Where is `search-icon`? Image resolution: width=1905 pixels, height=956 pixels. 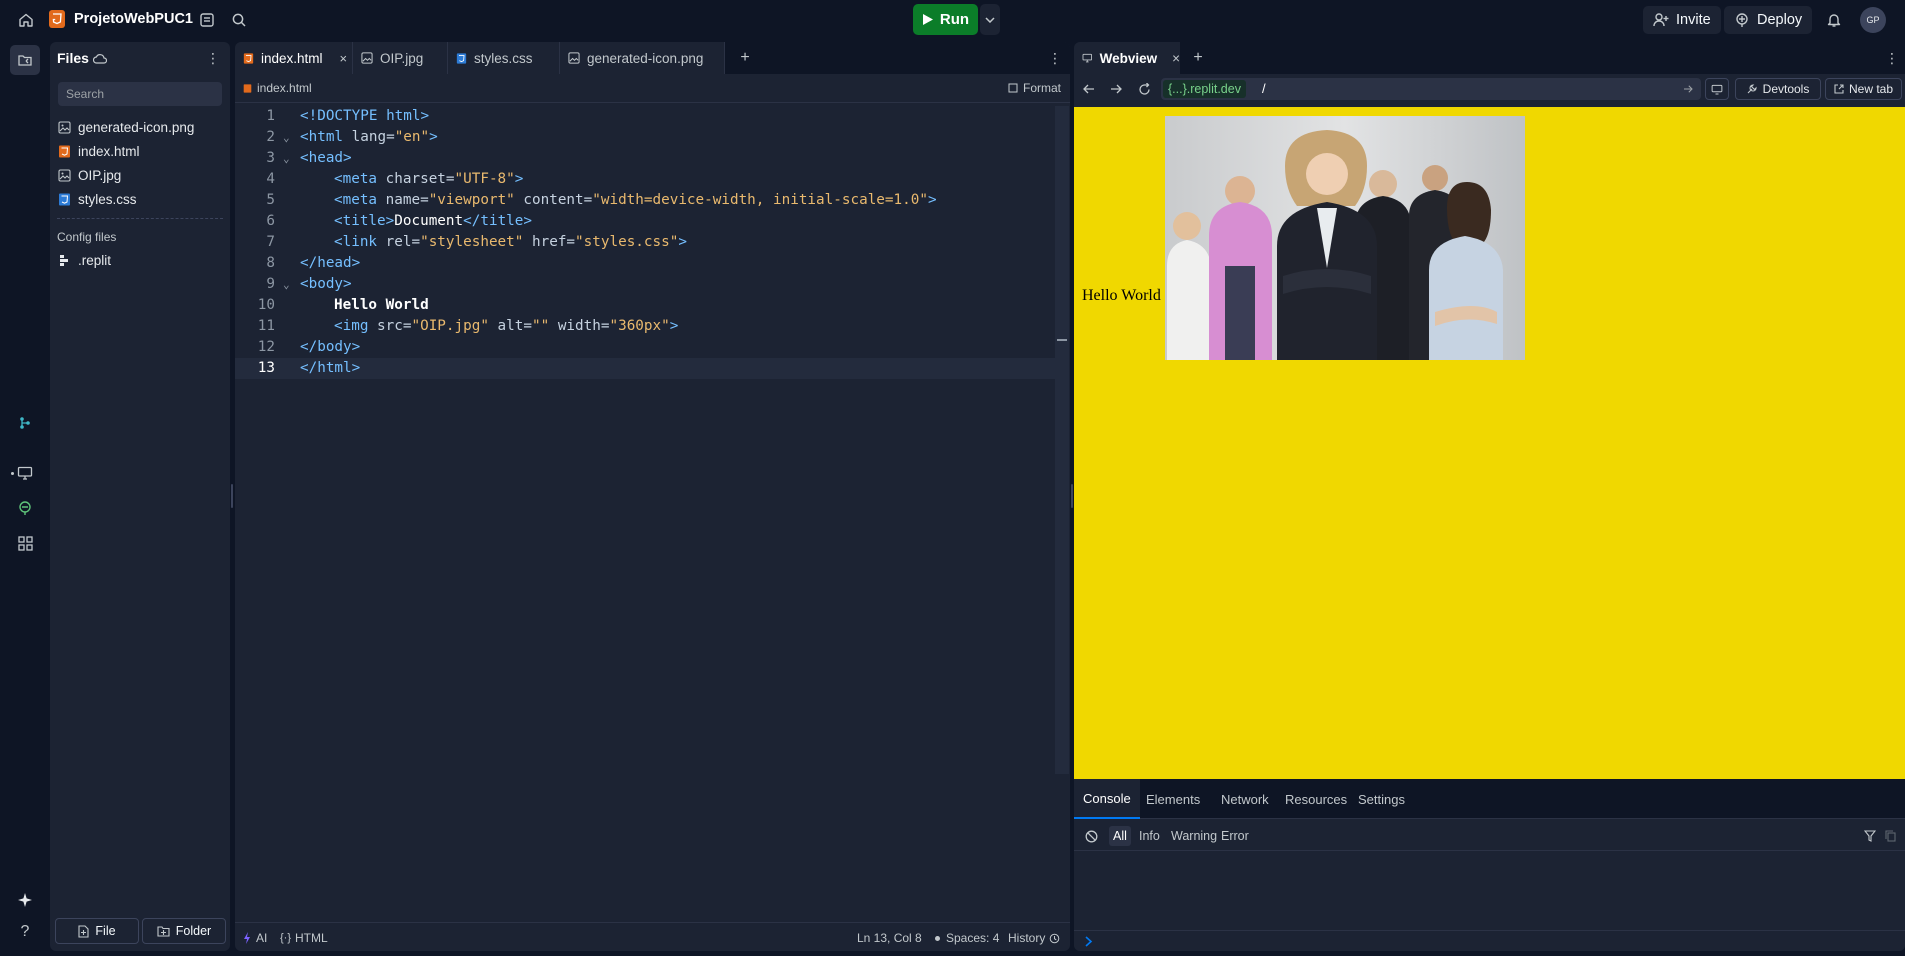 search-icon is located at coordinates (239, 20).